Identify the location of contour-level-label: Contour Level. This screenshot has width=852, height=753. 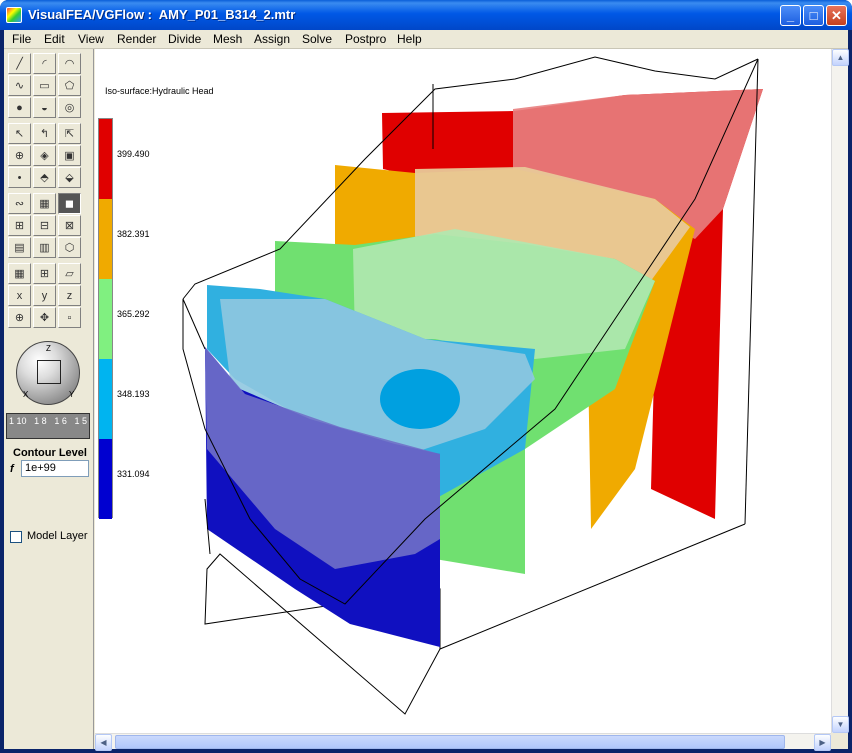
(50, 453).